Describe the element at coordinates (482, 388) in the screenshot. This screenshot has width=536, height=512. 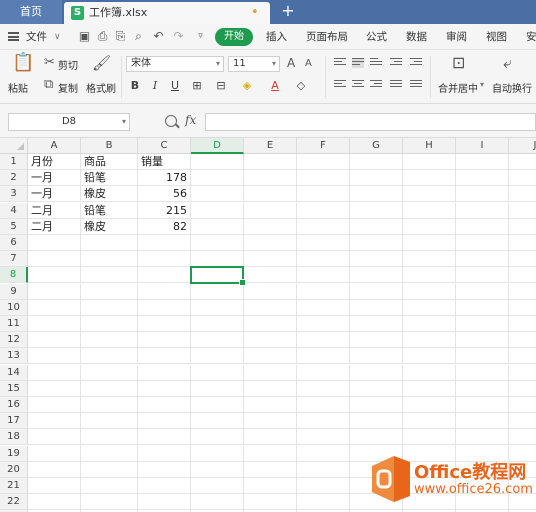
I see `cell-i15` at that location.